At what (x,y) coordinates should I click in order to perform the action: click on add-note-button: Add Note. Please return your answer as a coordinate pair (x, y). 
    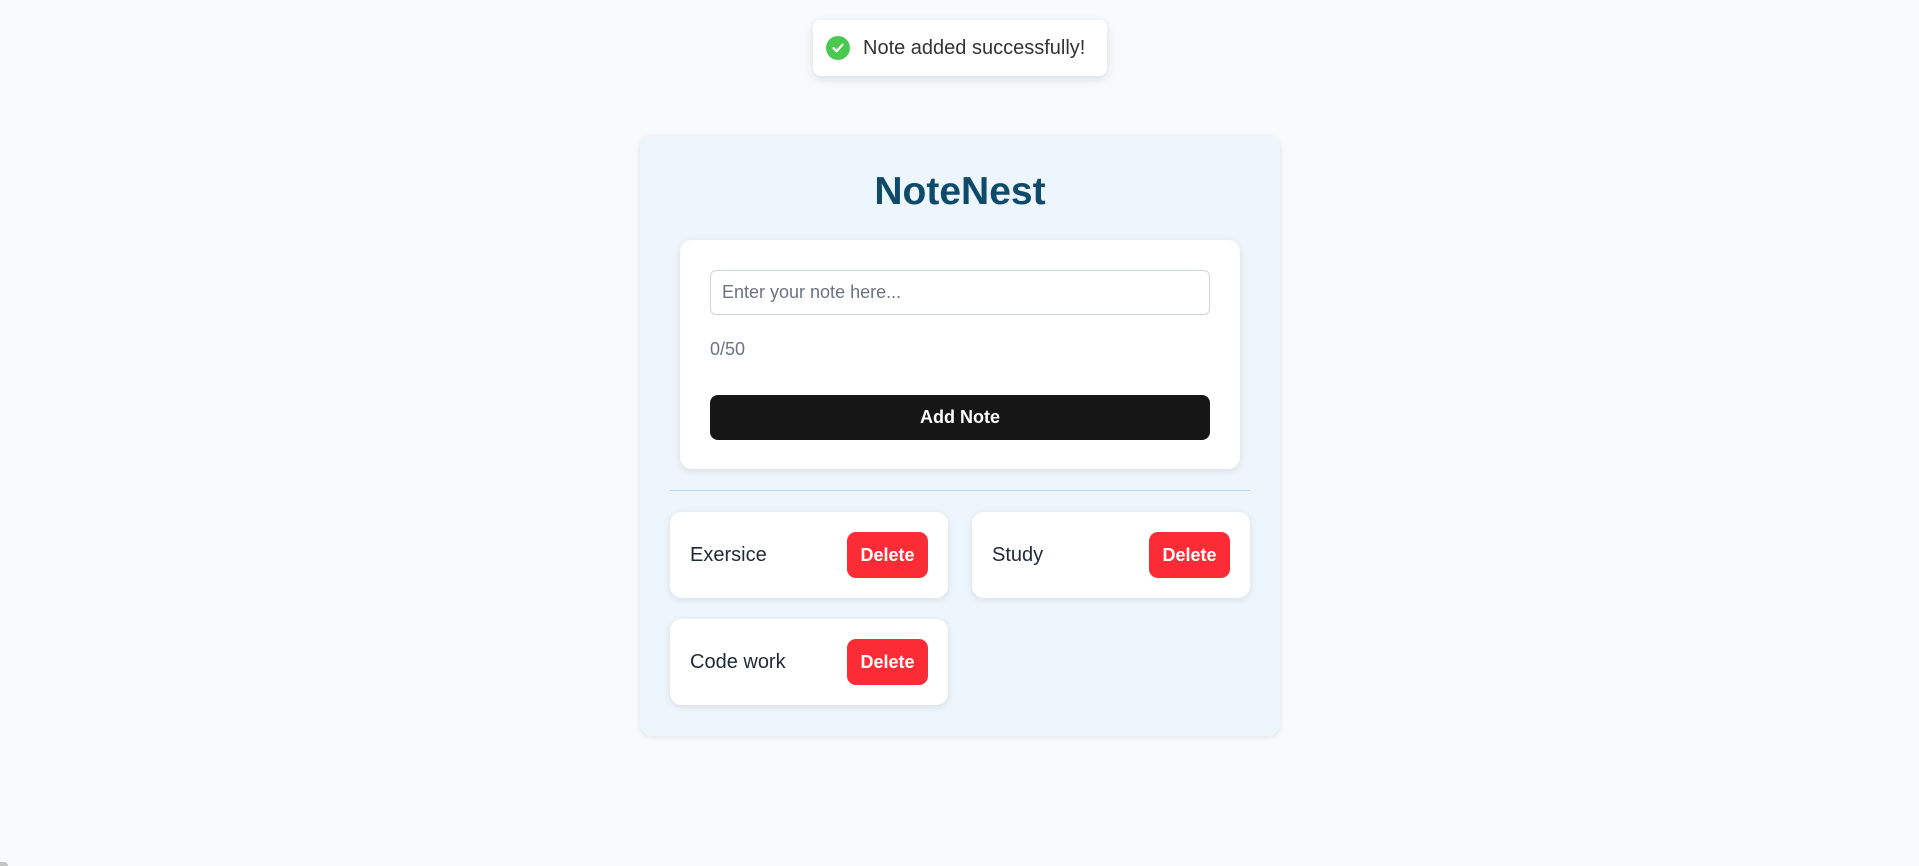
    Looking at the image, I should click on (960, 417).